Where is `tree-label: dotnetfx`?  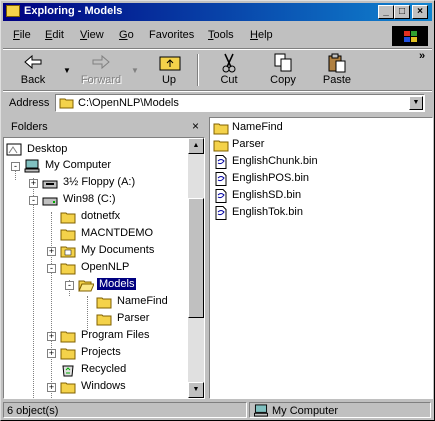 tree-label: dotnetfx is located at coordinates (101, 216).